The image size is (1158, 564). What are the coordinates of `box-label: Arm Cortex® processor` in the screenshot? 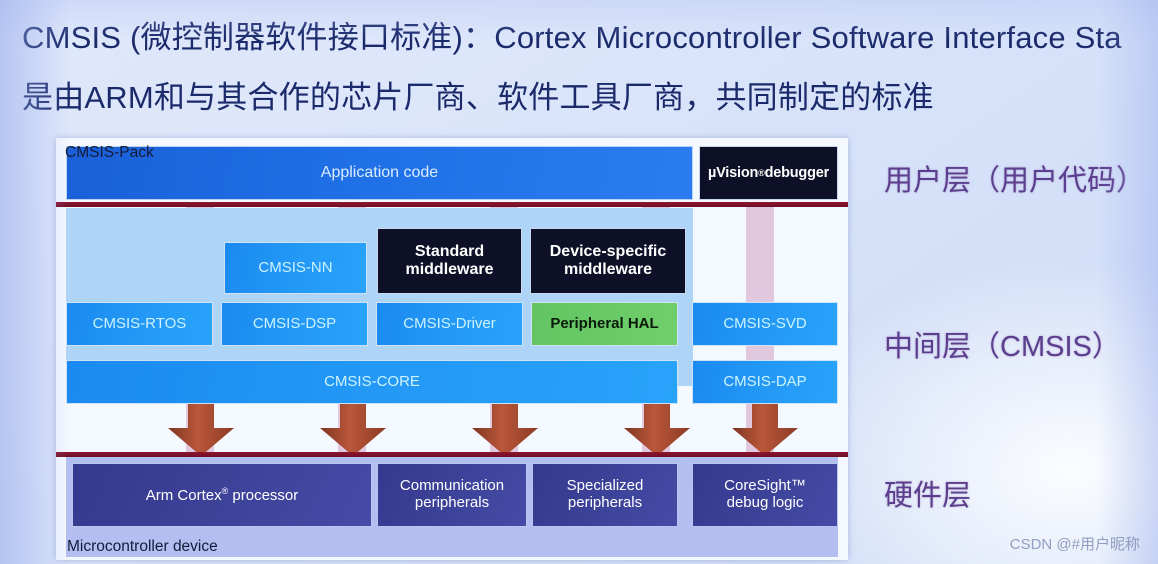 It's located at (222, 494).